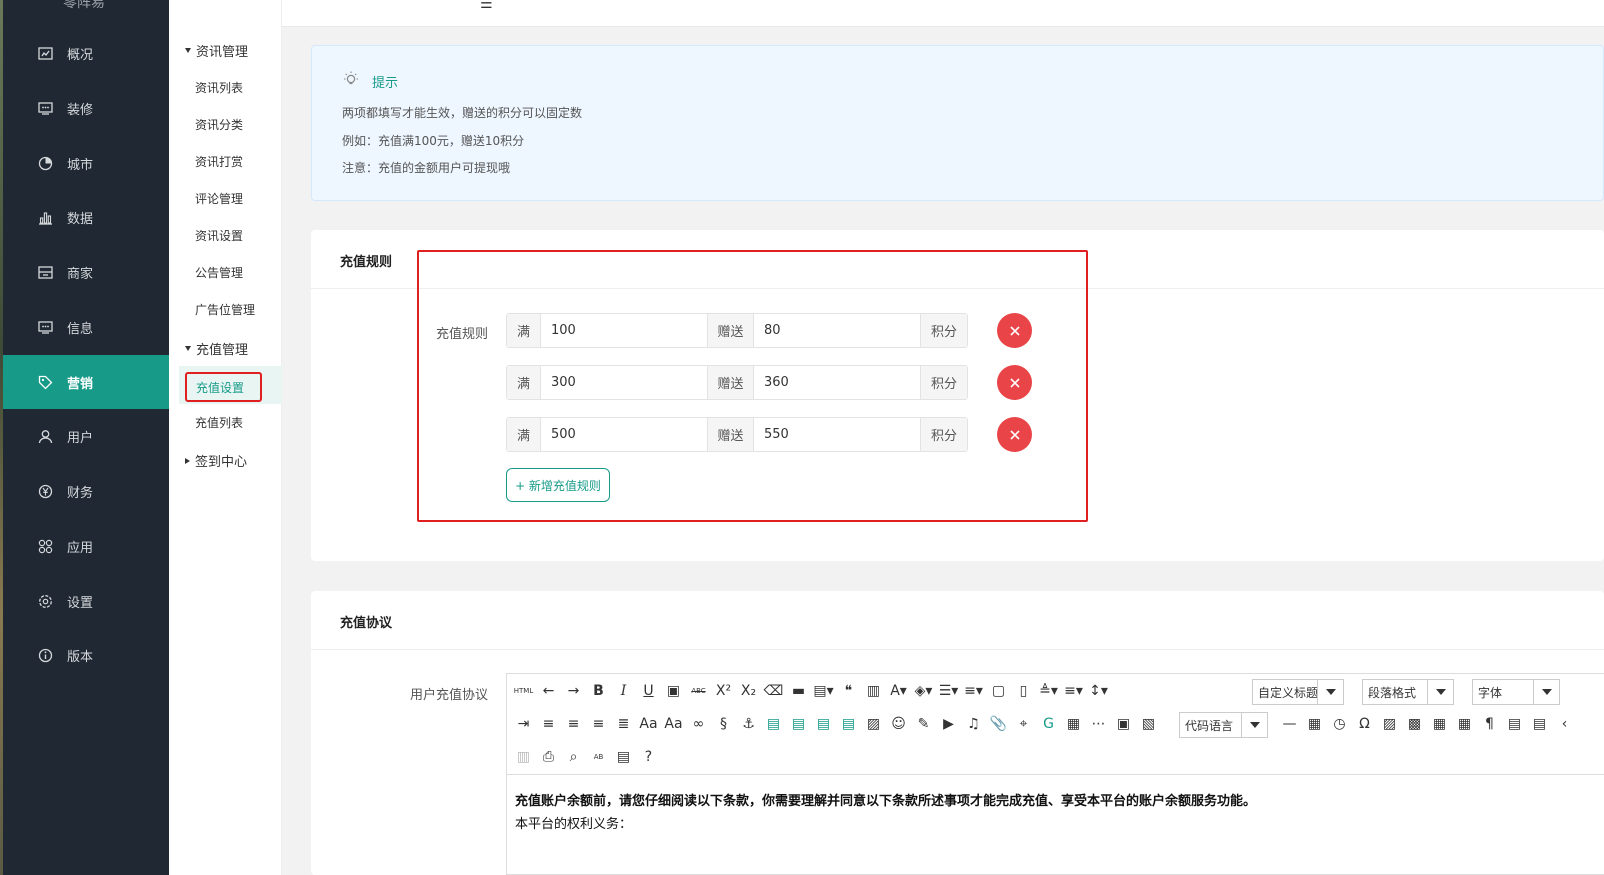  Describe the element at coordinates (86, 53) in the screenshot. I see `nav-item-overview: 概况` at that location.